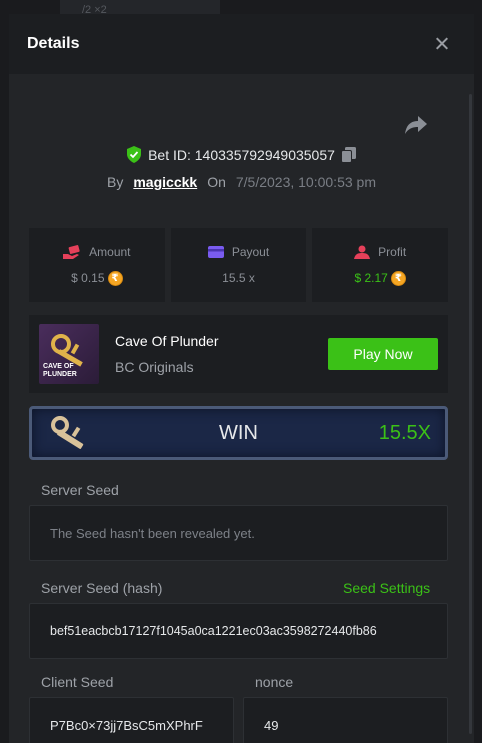 The height and width of the screenshot is (743, 482). What do you see at coordinates (380, 265) in the screenshot?
I see `profit-stat: Profit $ 2.17 ₹` at bounding box center [380, 265].